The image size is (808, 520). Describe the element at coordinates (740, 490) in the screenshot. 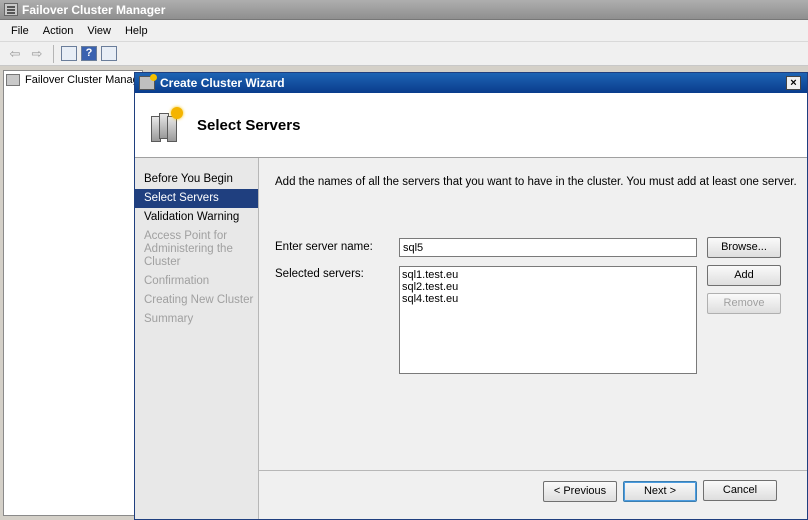

I see `cancel-button: Cancel` at that location.